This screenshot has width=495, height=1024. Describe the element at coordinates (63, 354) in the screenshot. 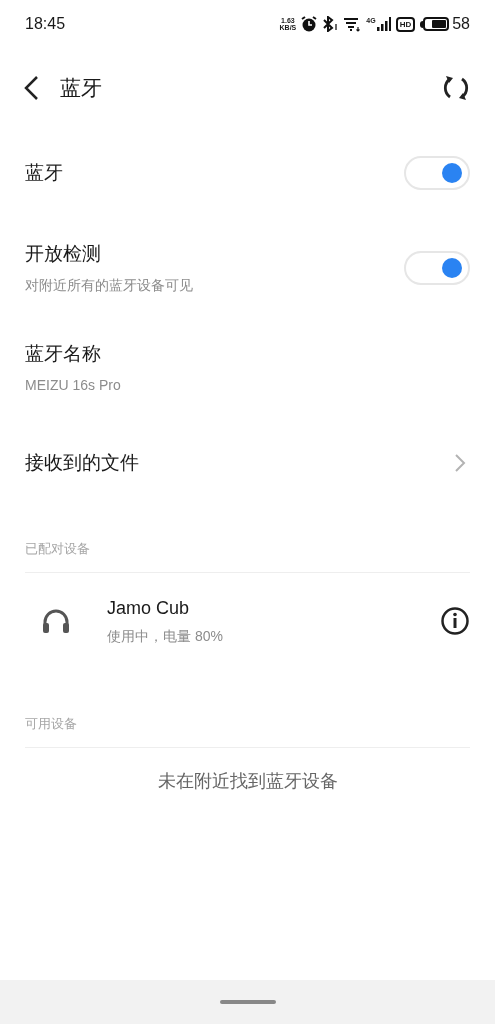

I see `setting-label: 蓝牙名称` at that location.